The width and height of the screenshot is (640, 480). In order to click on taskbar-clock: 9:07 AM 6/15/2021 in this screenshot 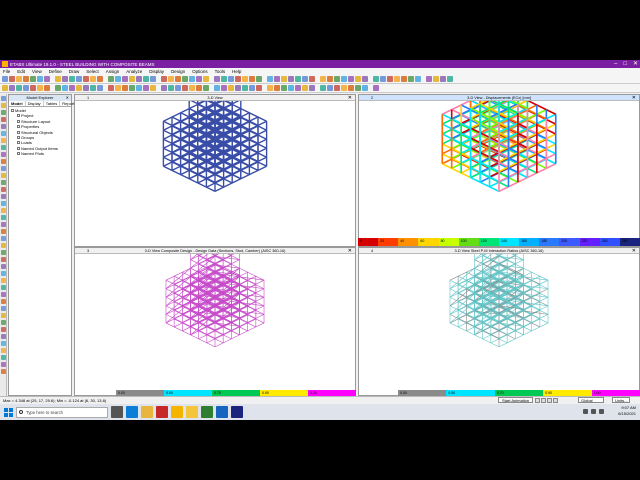, I will do `click(627, 411)`.